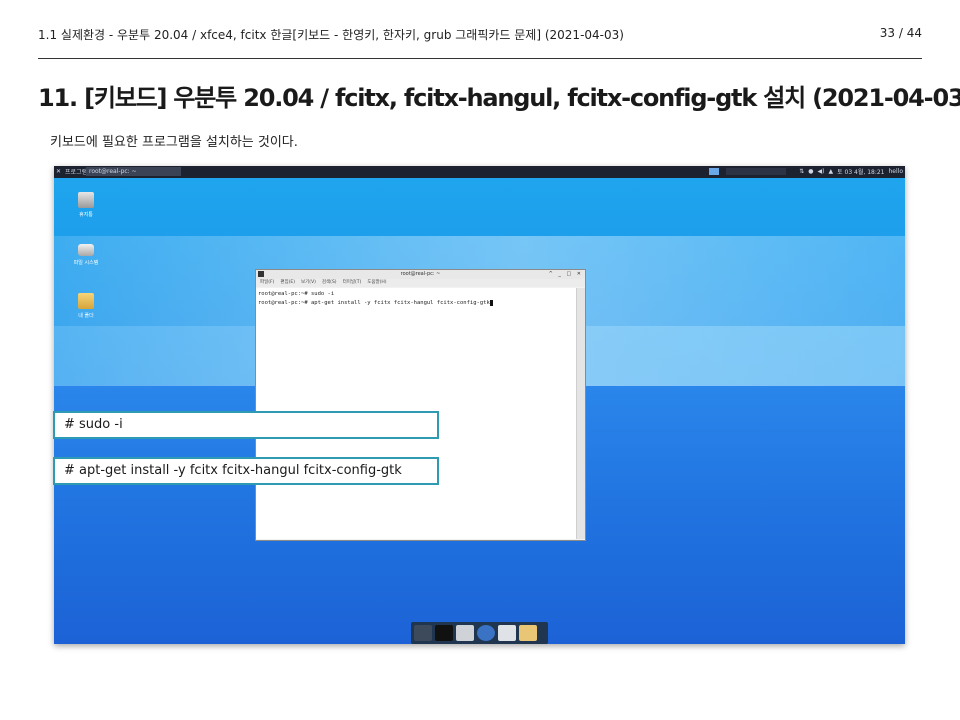 This screenshot has width=960, height=720. What do you see at coordinates (261, 274) in the screenshot?
I see `terminal-icon` at bounding box center [261, 274].